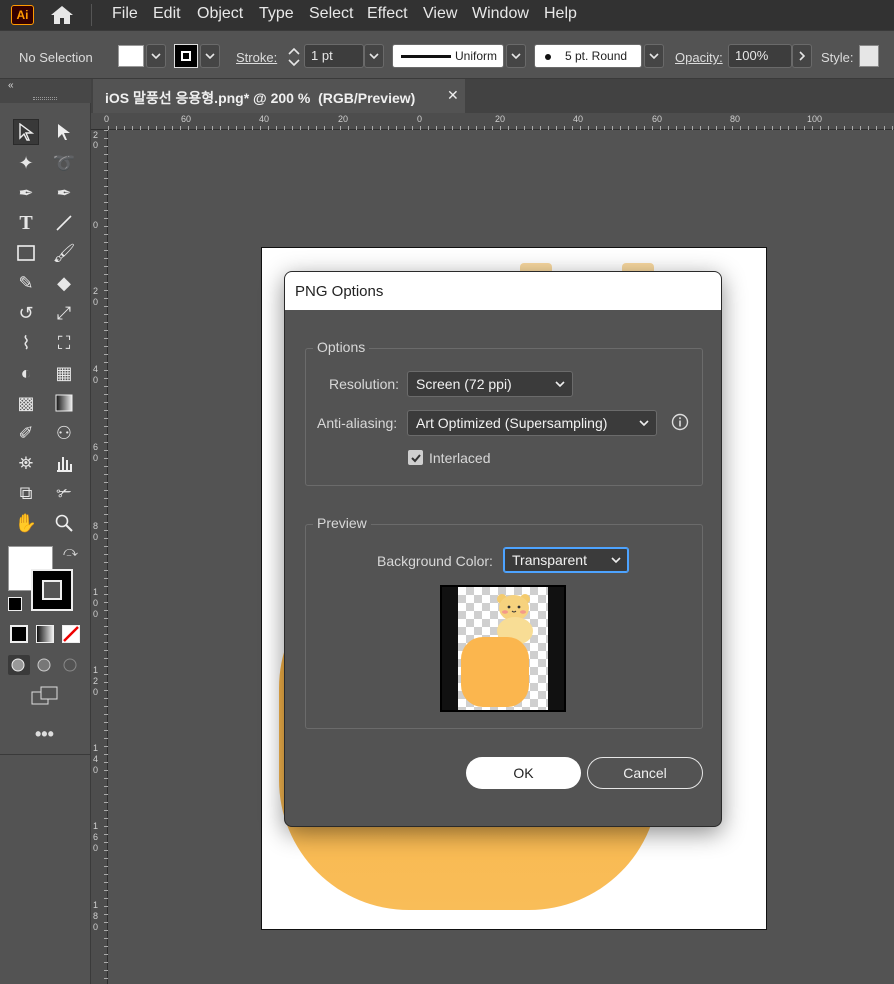 The image size is (894, 984). Describe the element at coordinates (64, 523) in the screenshot. I see `zoom-tool-icon` at that location.